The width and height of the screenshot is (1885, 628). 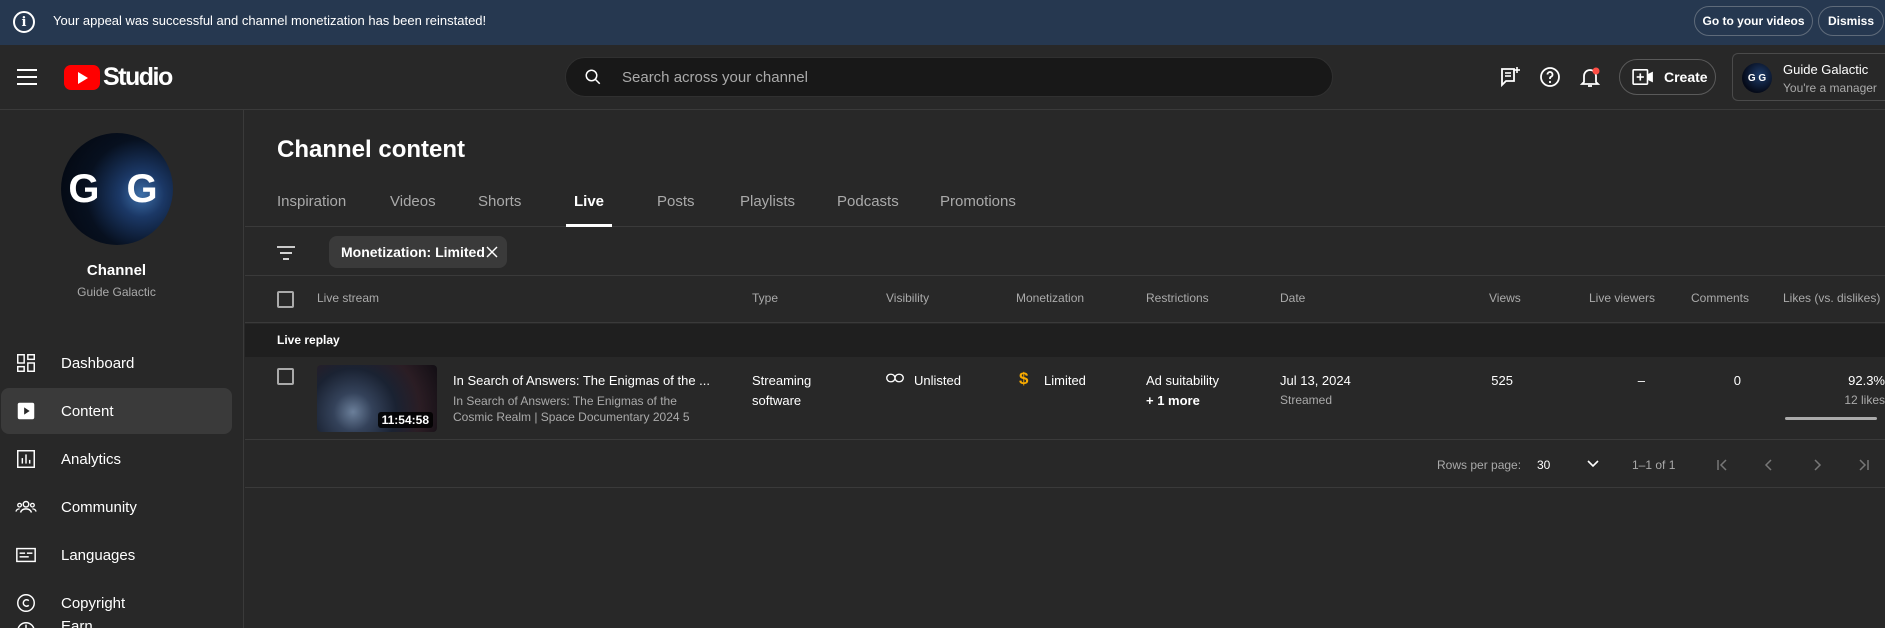 What do you see at coordinates (767, 201) in the screenshot?
I see `tab-playlists: Playlists` at bounding box center [767, 201].